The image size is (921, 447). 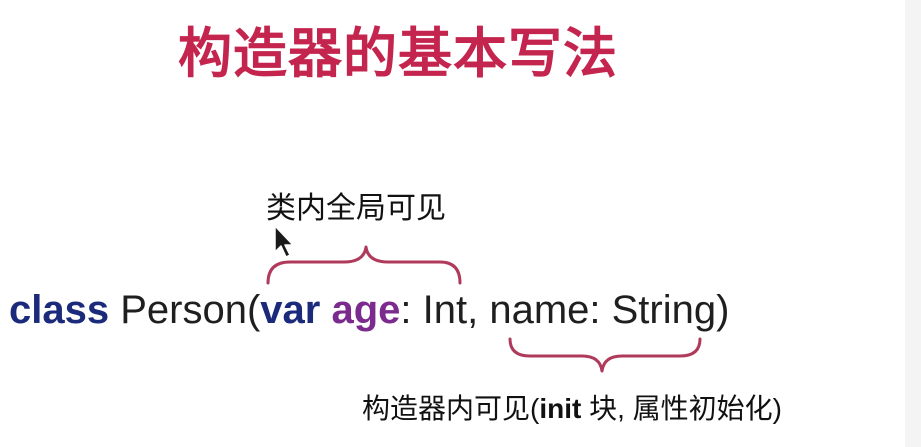 I want to click on code-line: class Person(var age: Int, name: String), so click(x=369, y=310).